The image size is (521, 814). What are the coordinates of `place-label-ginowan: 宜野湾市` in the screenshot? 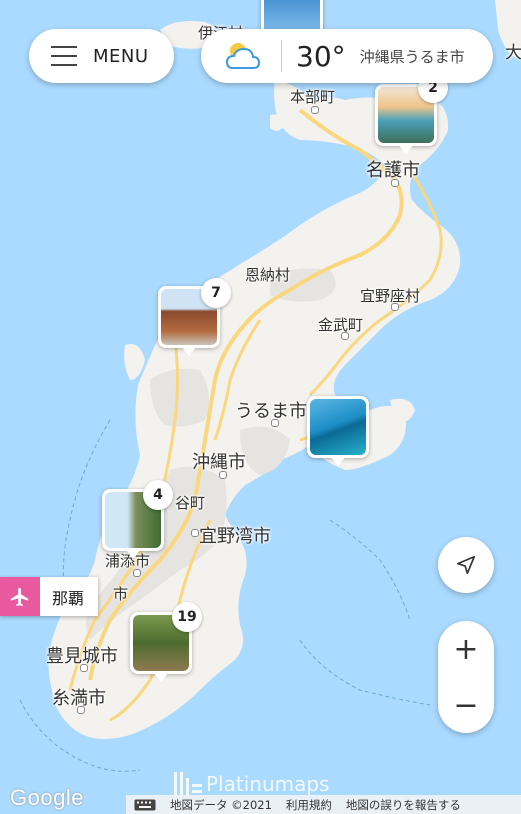 It's located at (235, 536).